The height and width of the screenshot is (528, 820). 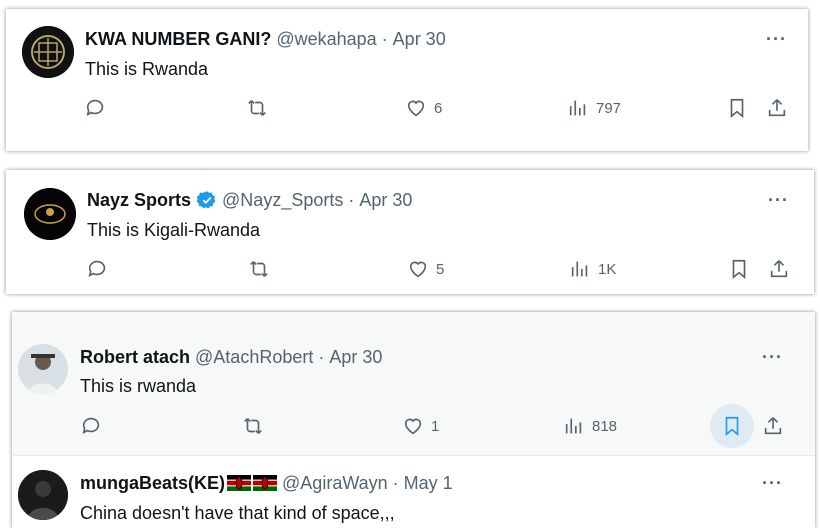 What do you see at coordinates (135, 357) in the screenshot?
I see `display-name: Robert atach` at bounding box center [135, 357].